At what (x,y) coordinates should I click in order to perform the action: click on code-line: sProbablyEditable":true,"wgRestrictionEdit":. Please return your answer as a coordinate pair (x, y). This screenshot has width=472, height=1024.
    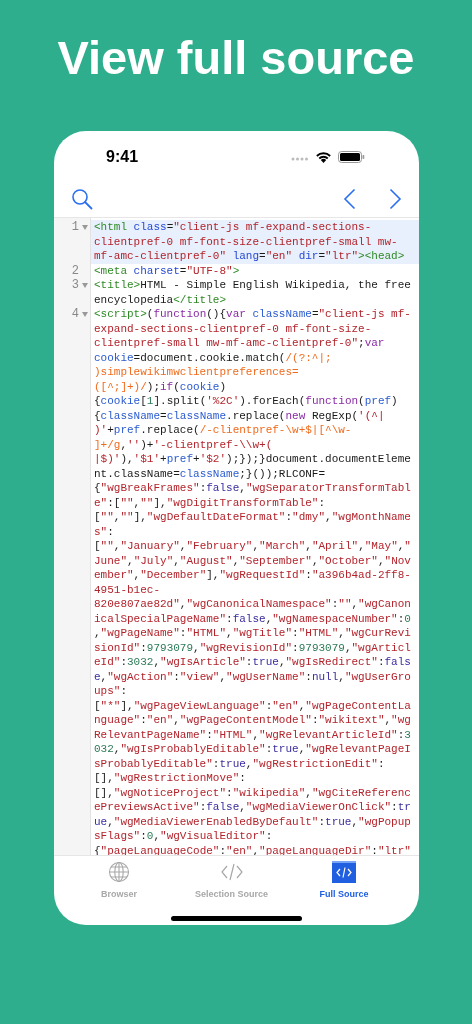
    Looking at the image, I should click on (239, 763).